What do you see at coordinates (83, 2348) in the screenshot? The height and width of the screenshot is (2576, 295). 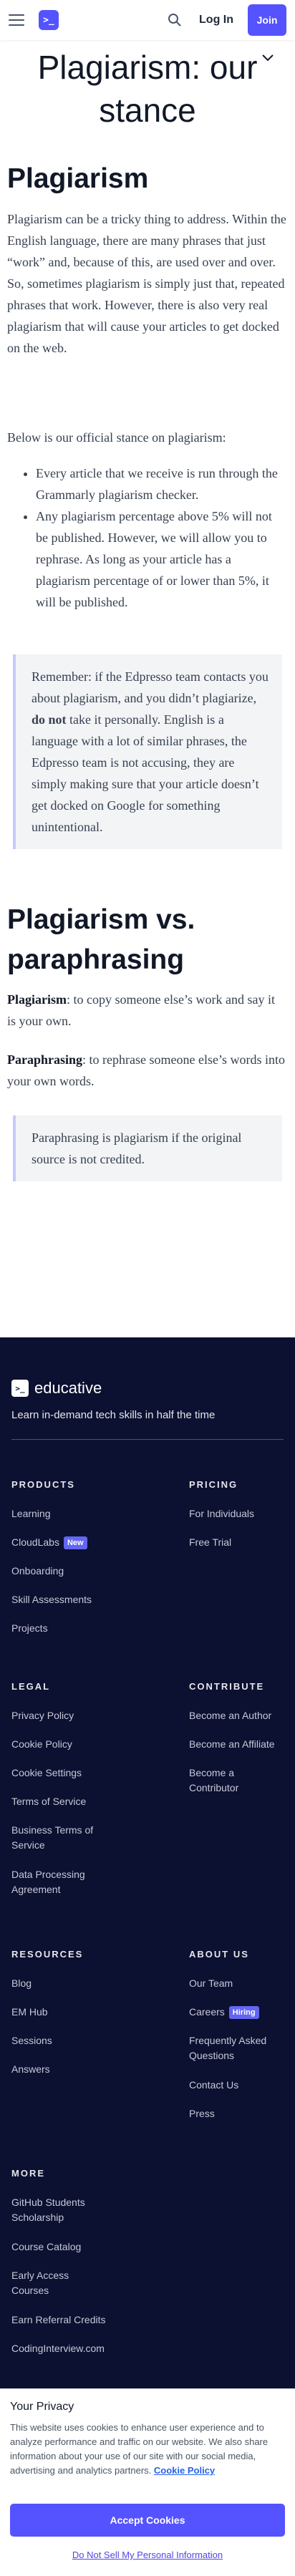 I see `footer-link-codinginterview: CodingInterview.com` at bounding box center [83, 2348].